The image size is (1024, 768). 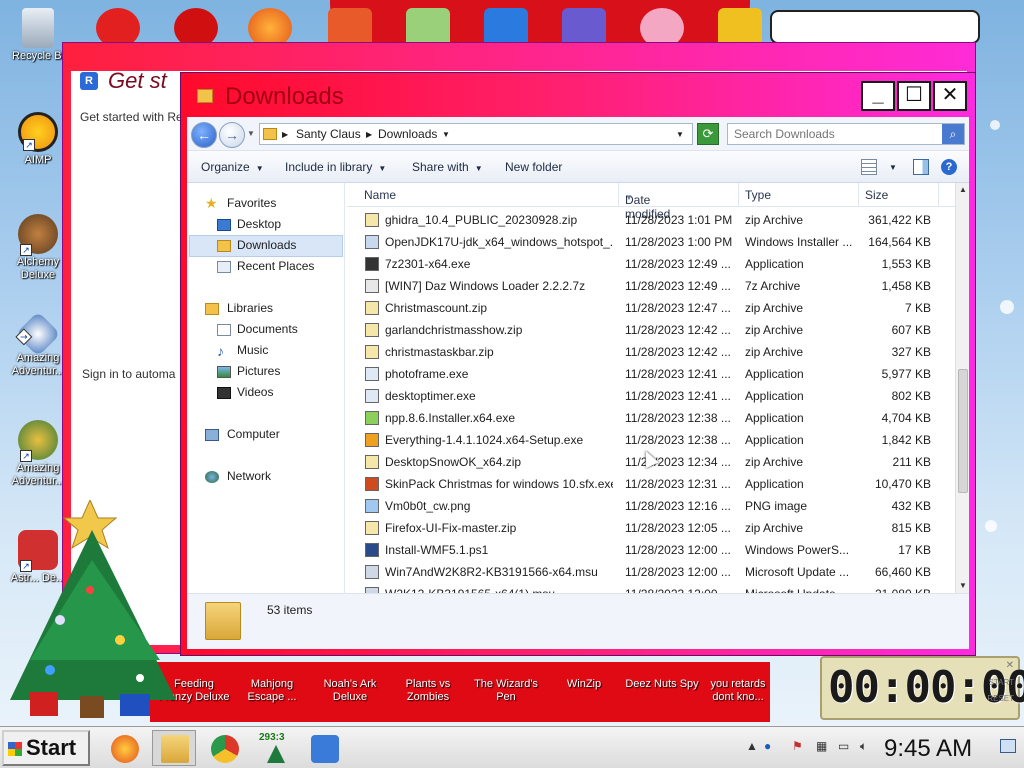 I want to click on breadcrumb: ▶ Santy Claus ▶ Downloads ▼ ▼, so click(x=476, y=134).